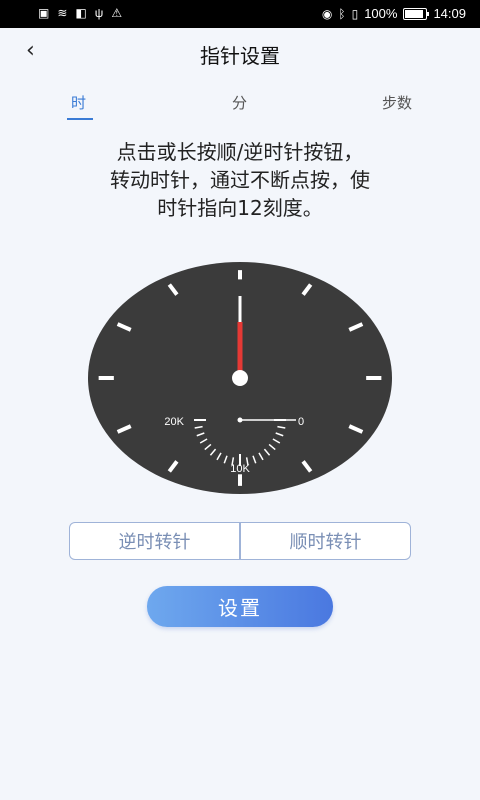  What do you see at coordinates (416, 13) in the screenshot?
I see `battery-icon` at bounding box center [416, 13].